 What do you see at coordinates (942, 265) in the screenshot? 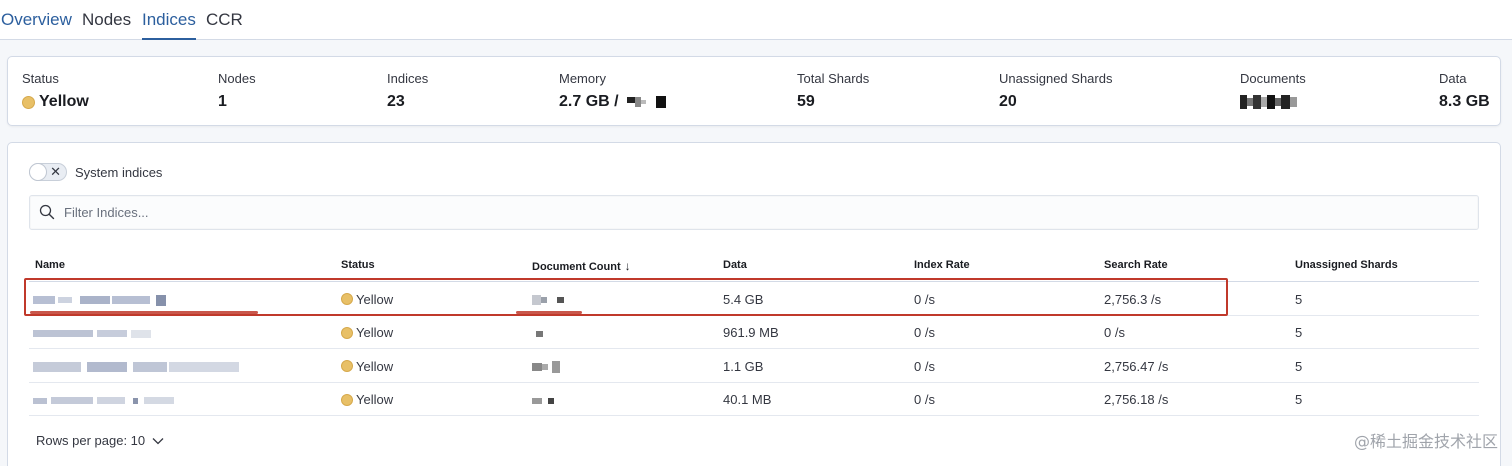
I see `col-header-index-rate: Index Rate` at bounding box center [942, 265].